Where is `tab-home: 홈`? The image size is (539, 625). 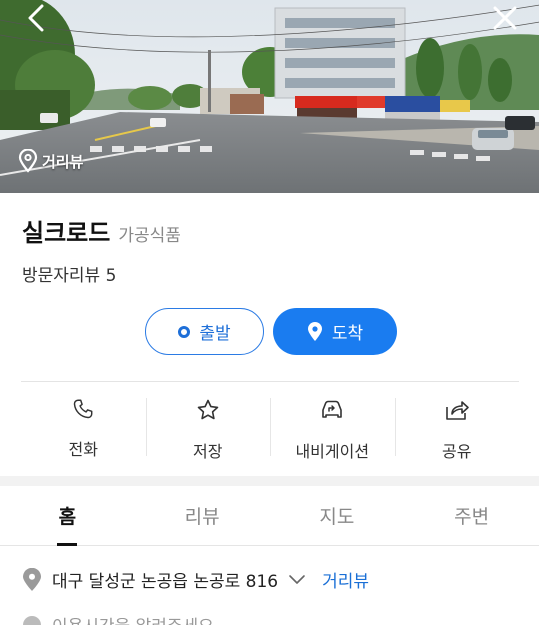 tab-home: 홈 is located at coordinates (67, 516).